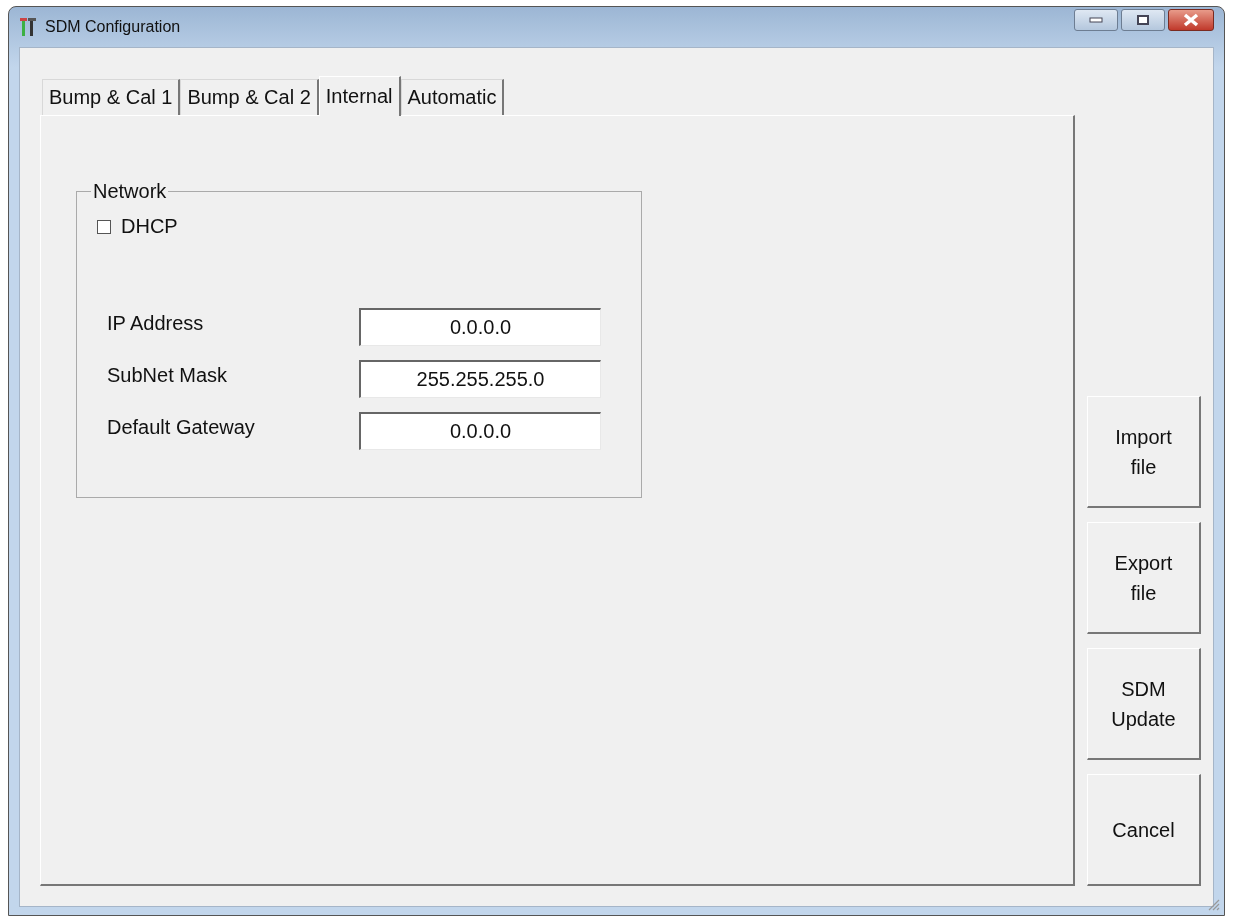 Image resolution: width=1233 pixels, height=922 pixels. Describe the element at coordinates (181, 427) in the screenshot. I see `field-label: Default Gateway` at that location.